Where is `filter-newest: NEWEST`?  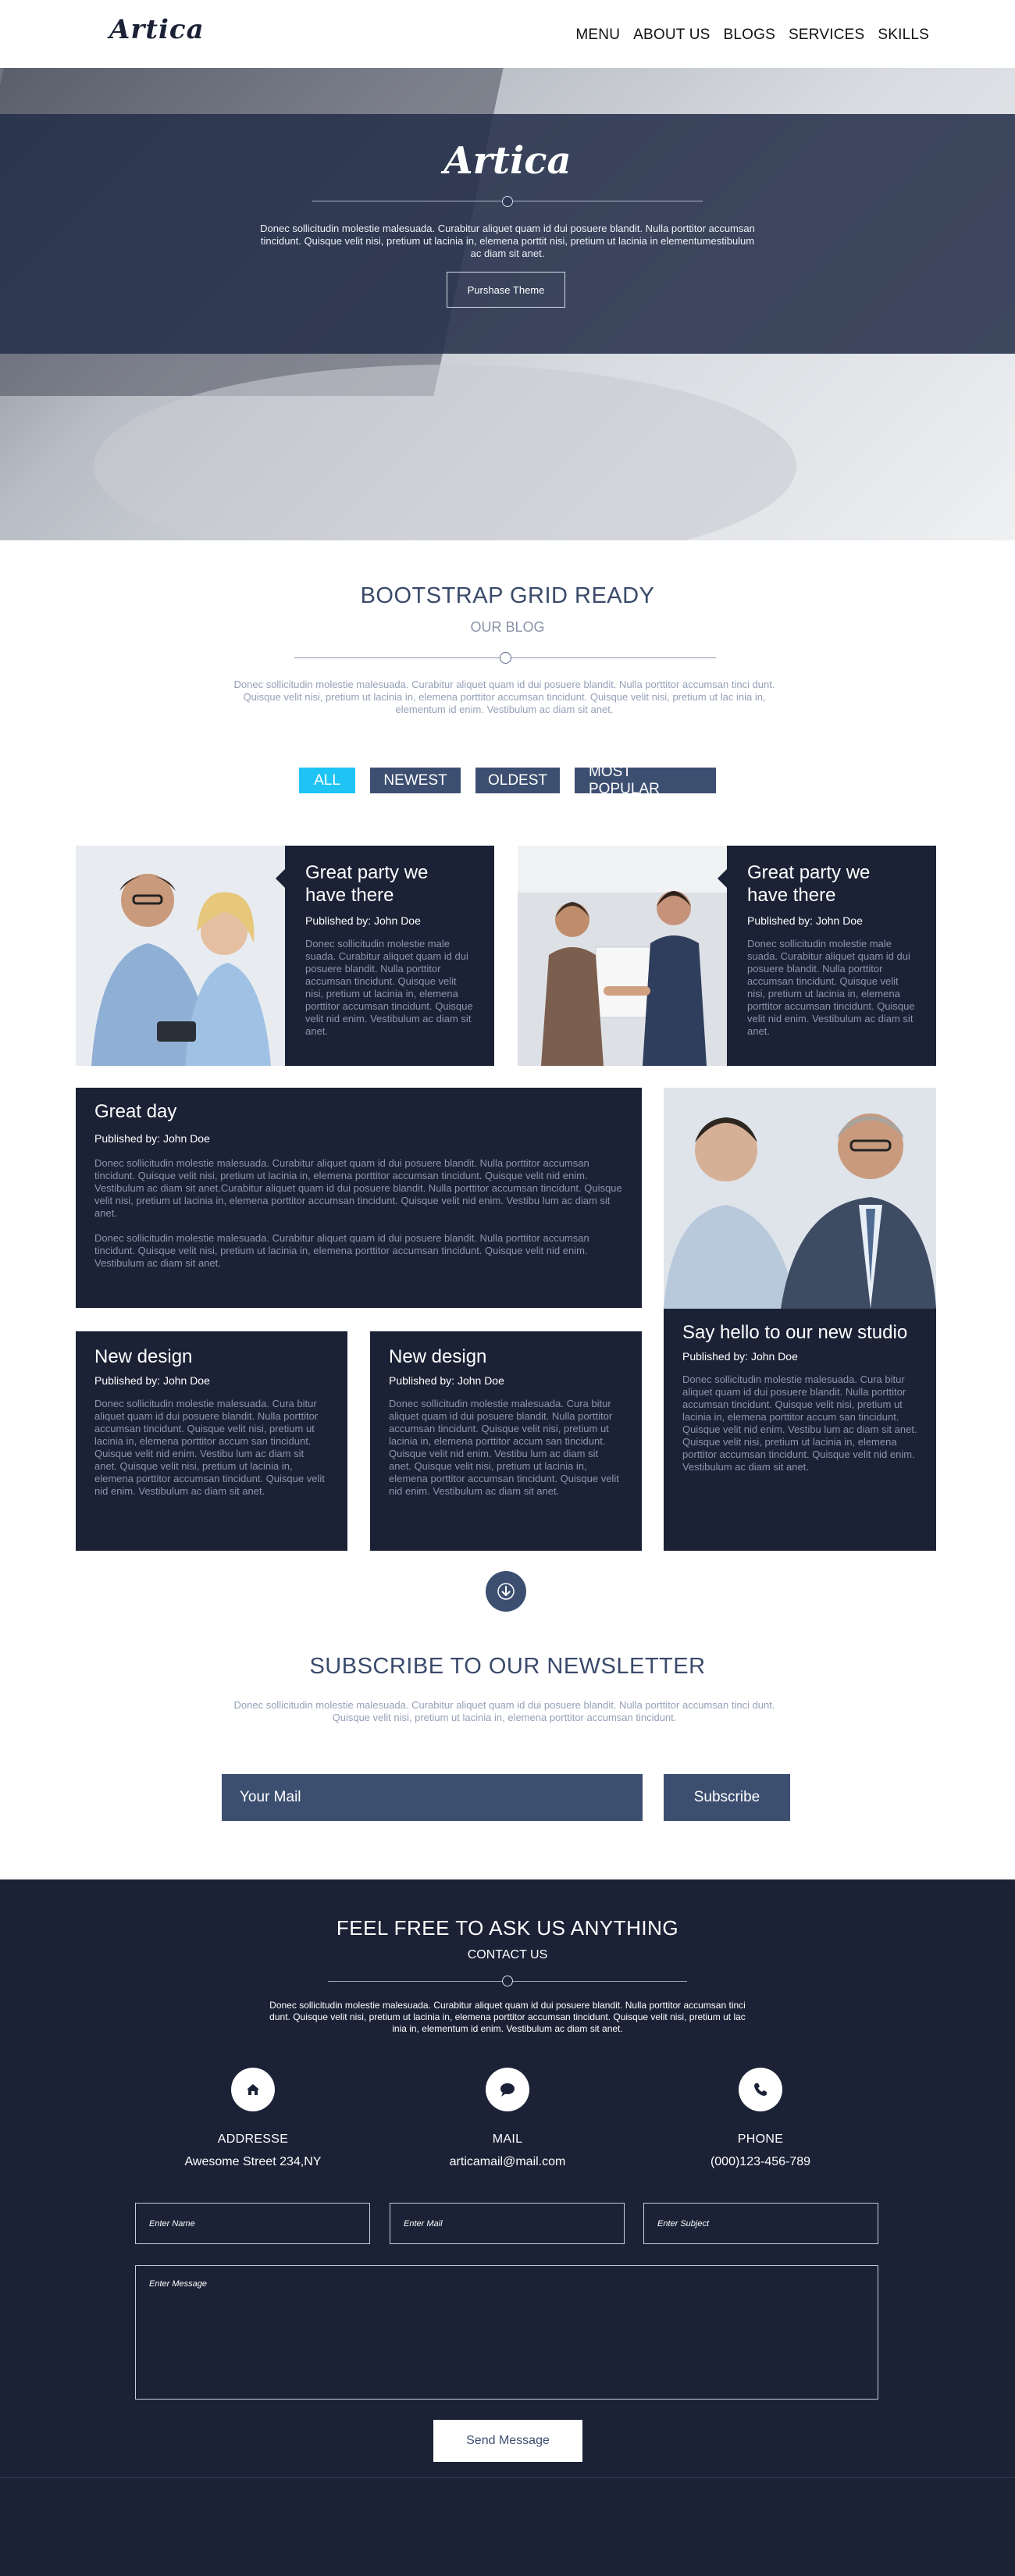
filter-newest: NEWEST is located at coordinates (415, 780).